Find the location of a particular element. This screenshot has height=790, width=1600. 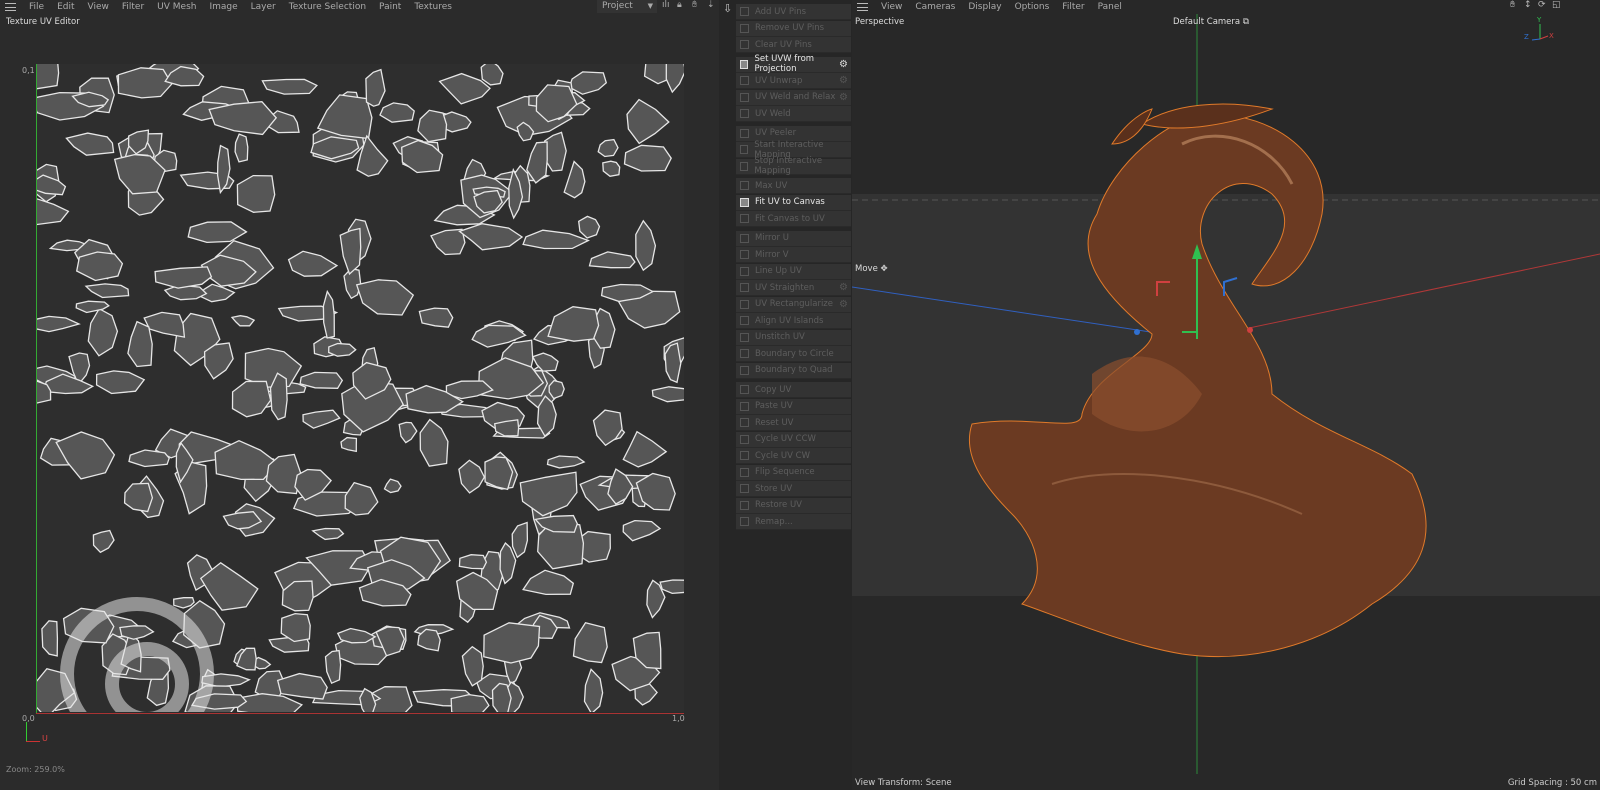

camera-name: Default Camera ⧉ is located at coordinates (1211, 22).